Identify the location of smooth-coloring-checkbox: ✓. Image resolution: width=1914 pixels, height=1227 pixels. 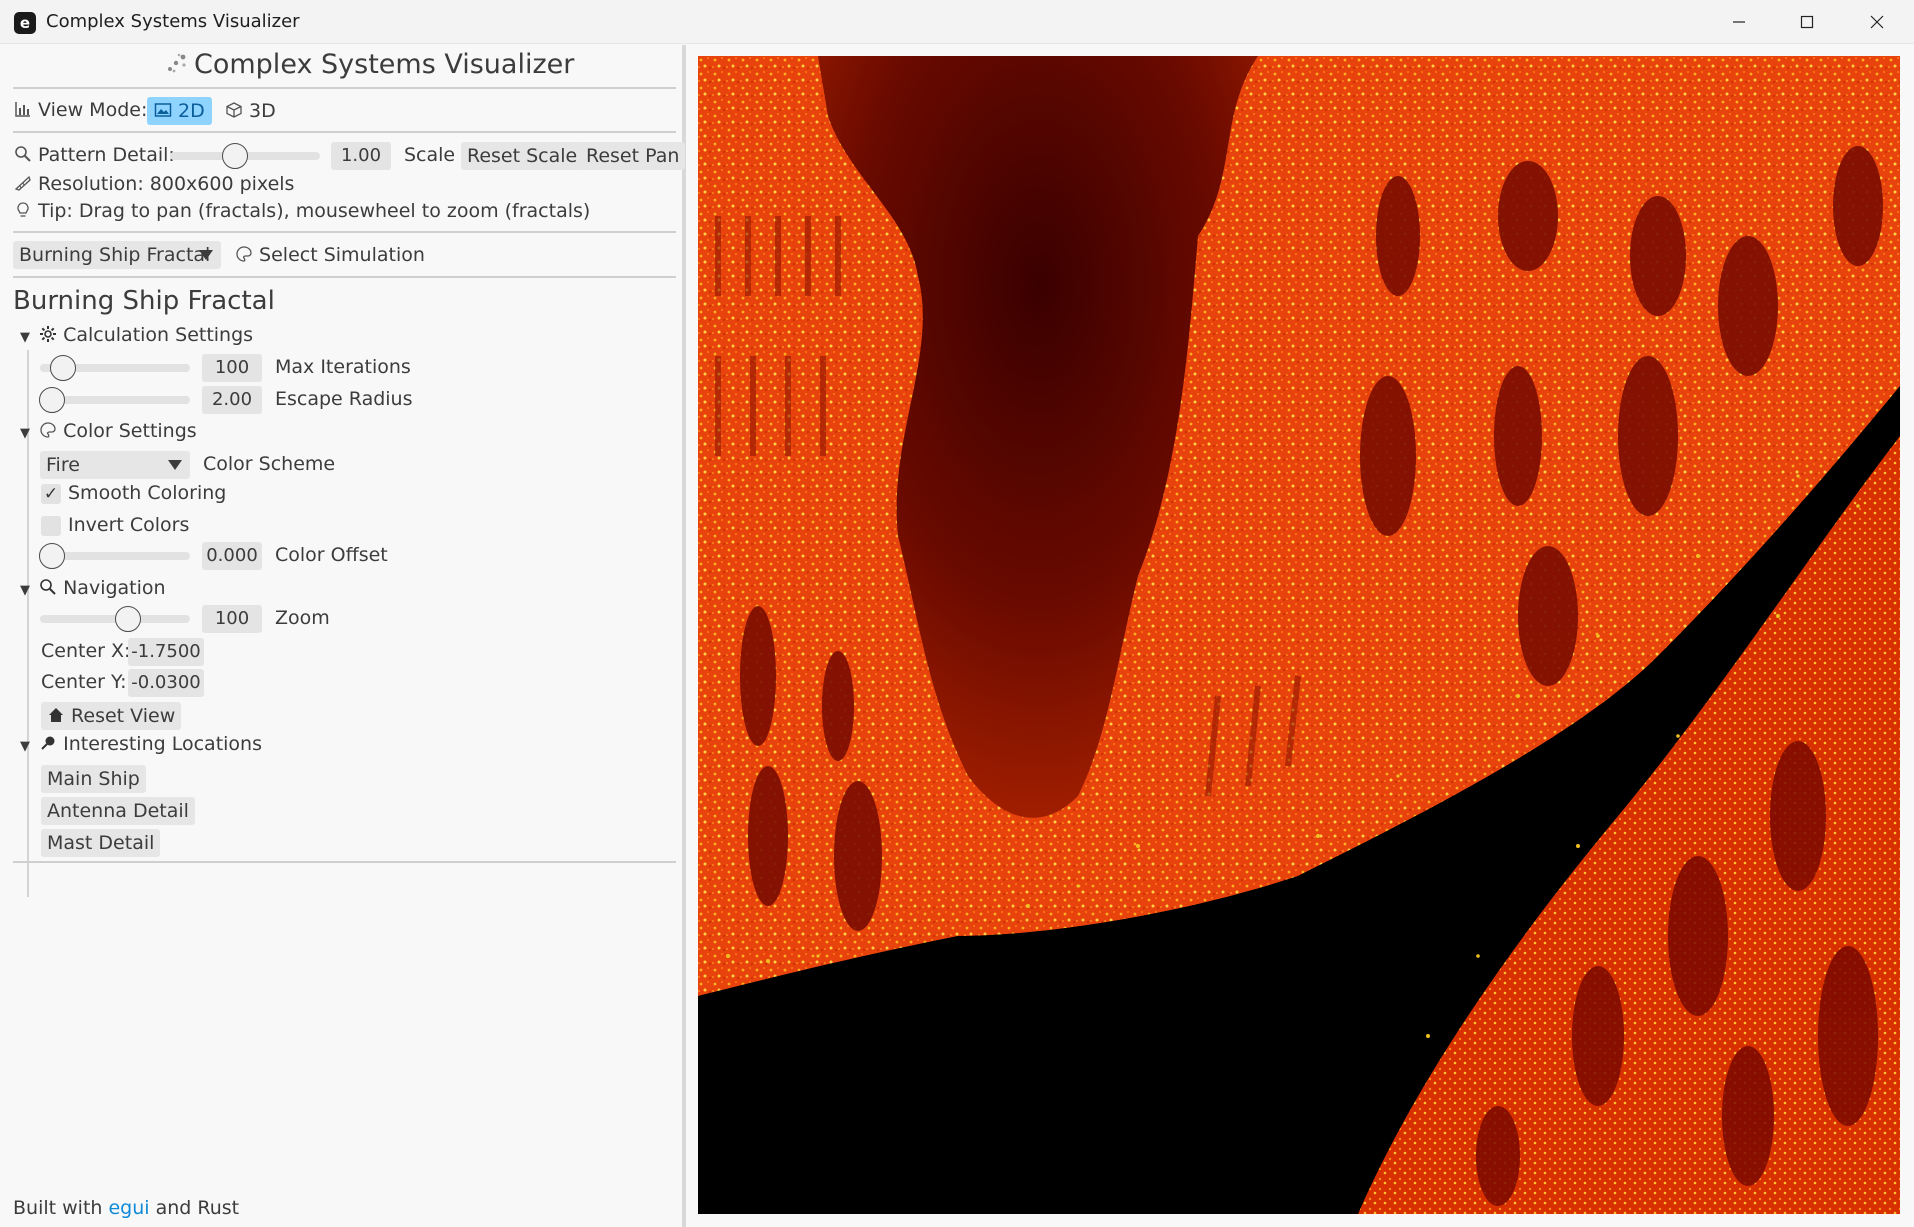
(51, 494).